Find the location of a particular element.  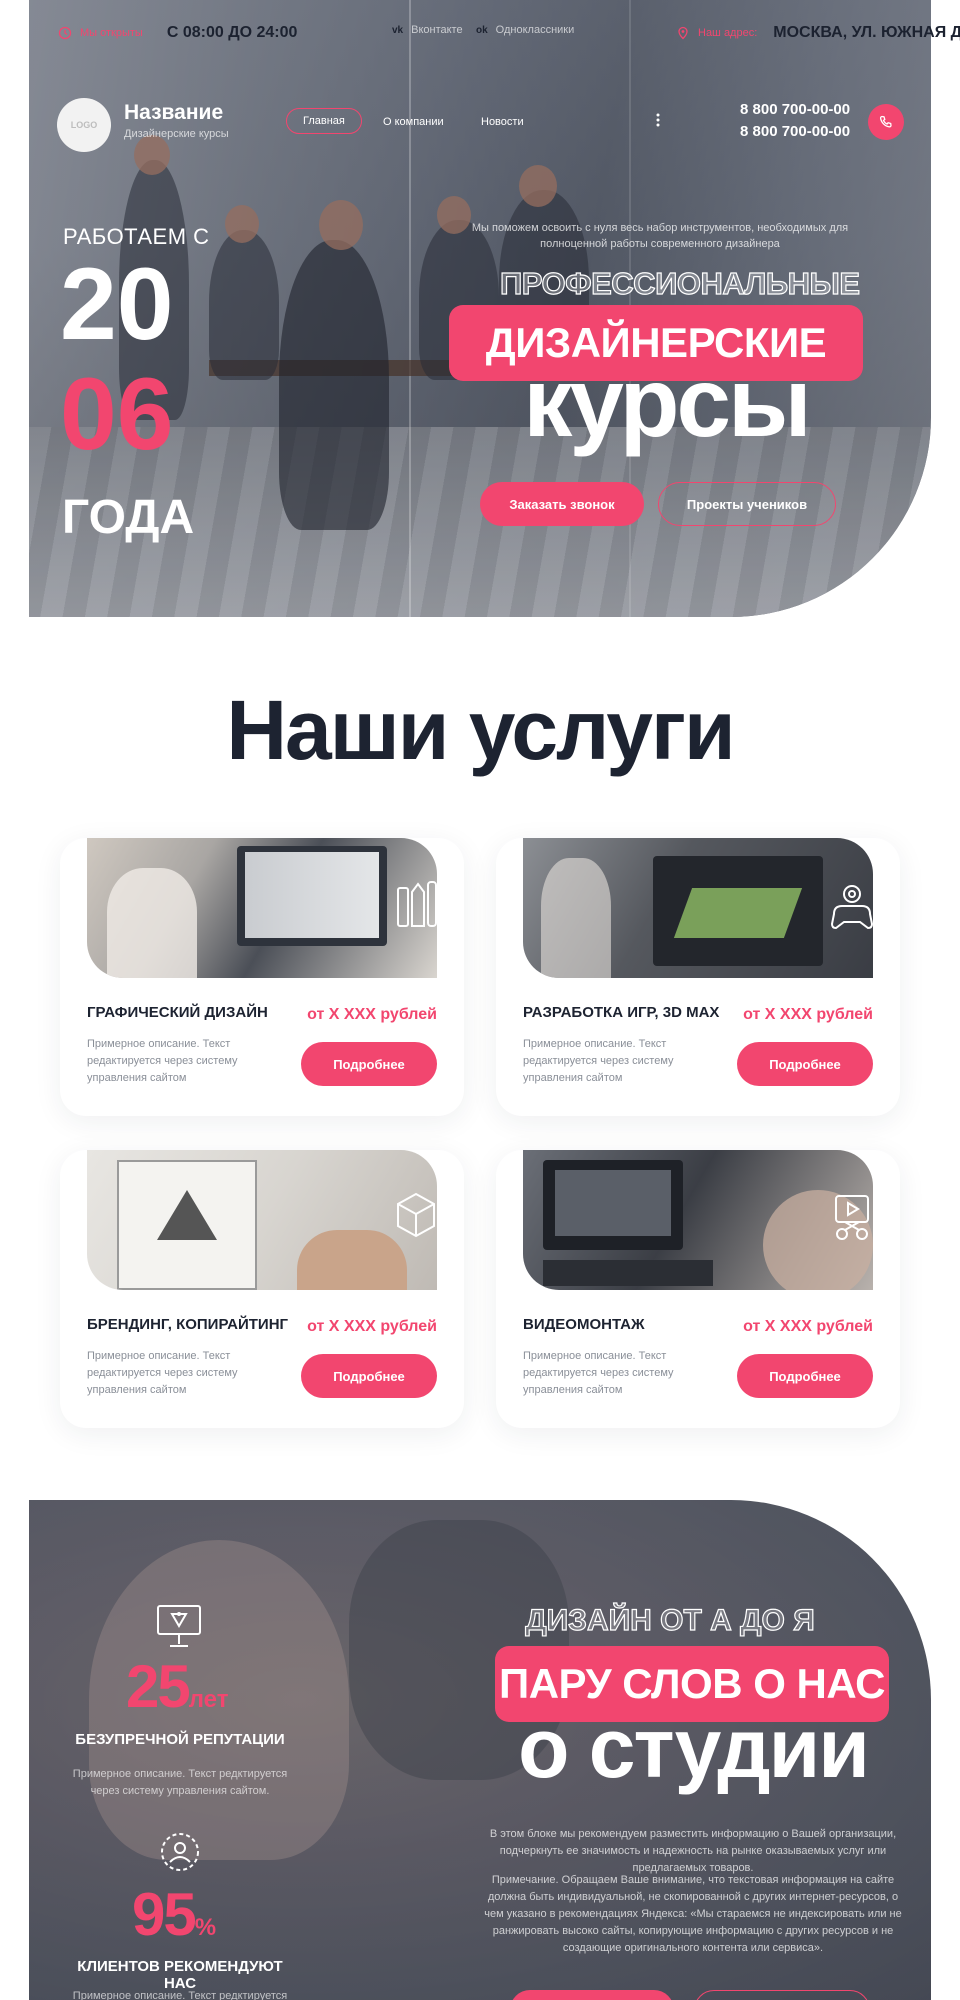

phones-block: 8 800 700-00-00 8 800 700-00-00 is located at coordinates (795, 121).